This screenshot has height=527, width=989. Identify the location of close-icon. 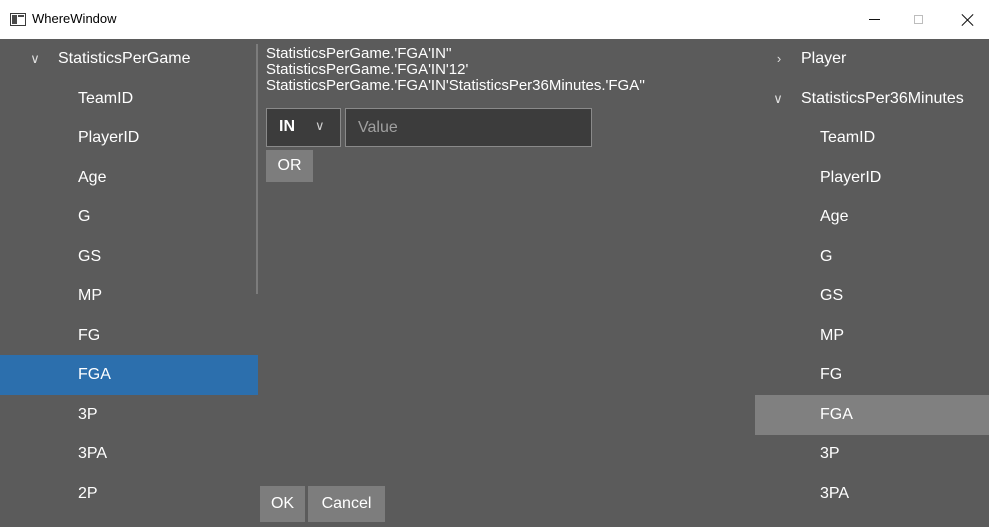
(967, 20).